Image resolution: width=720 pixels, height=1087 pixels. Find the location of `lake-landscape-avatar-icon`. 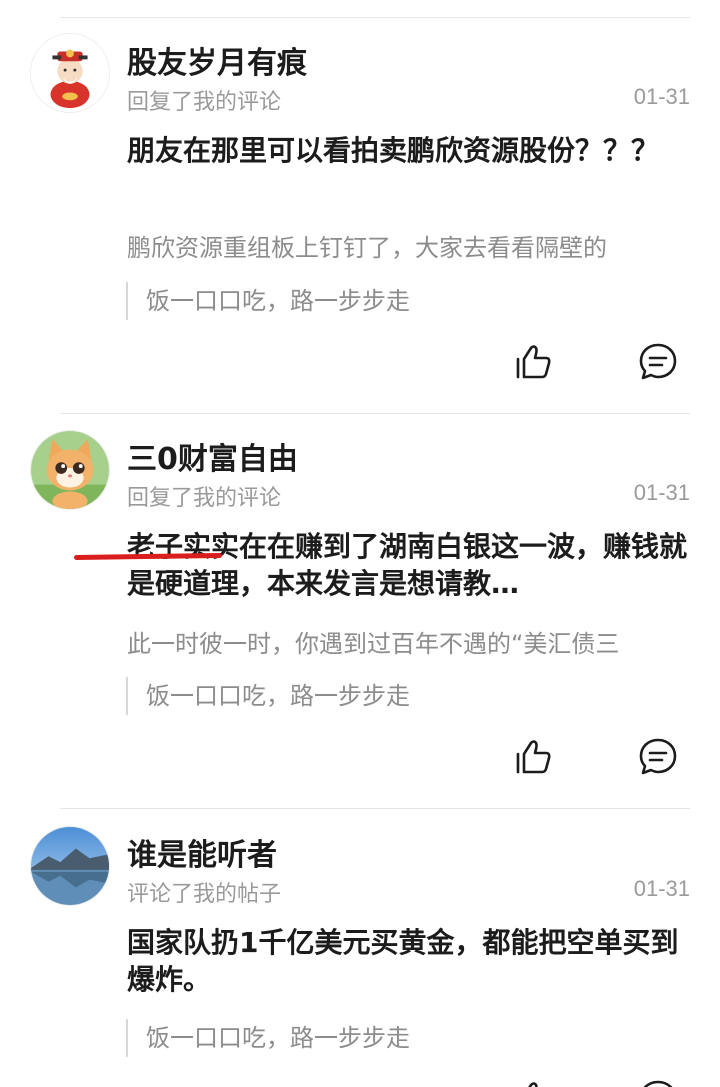

lake-landscape-avatar-icon is located at coordinates (70, 866).